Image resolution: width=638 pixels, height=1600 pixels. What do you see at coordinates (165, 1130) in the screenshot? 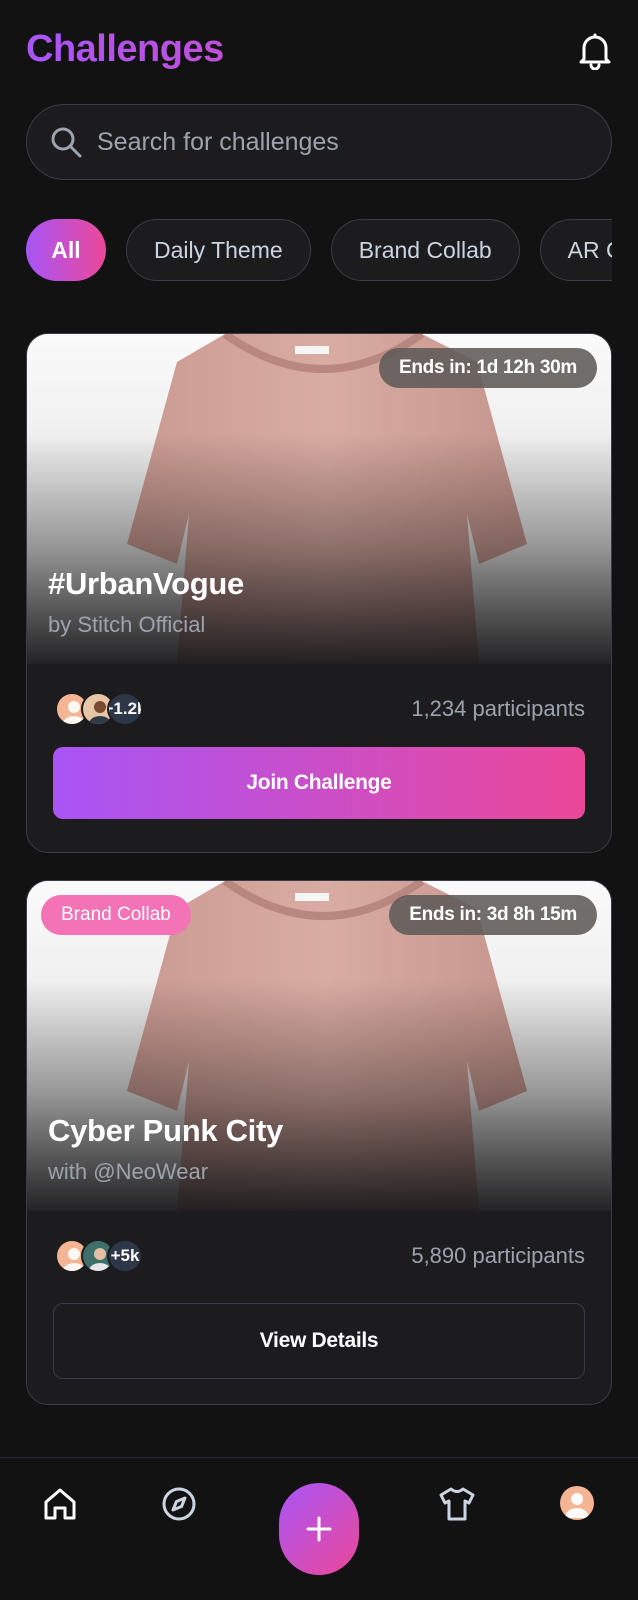
I see `challenge-title: Cyber Punk City` at bounding box center [165, 1130].